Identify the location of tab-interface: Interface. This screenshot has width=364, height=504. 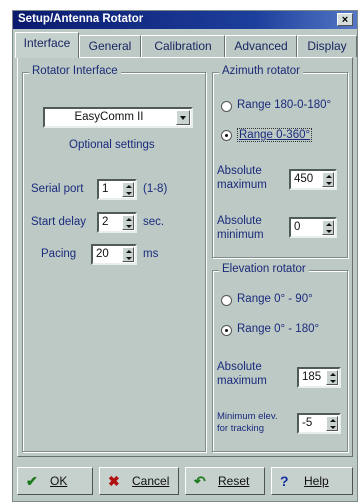
(47, 45).